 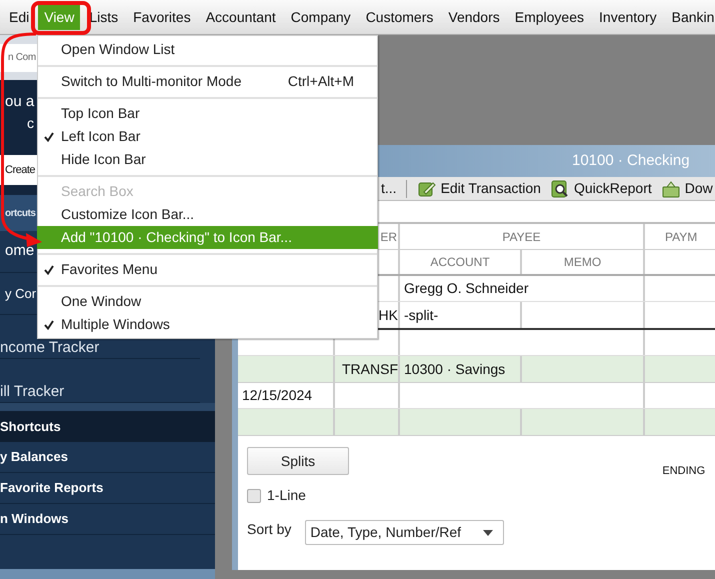 I want to click on menu-item: Employees, so click(x=549, y=17).